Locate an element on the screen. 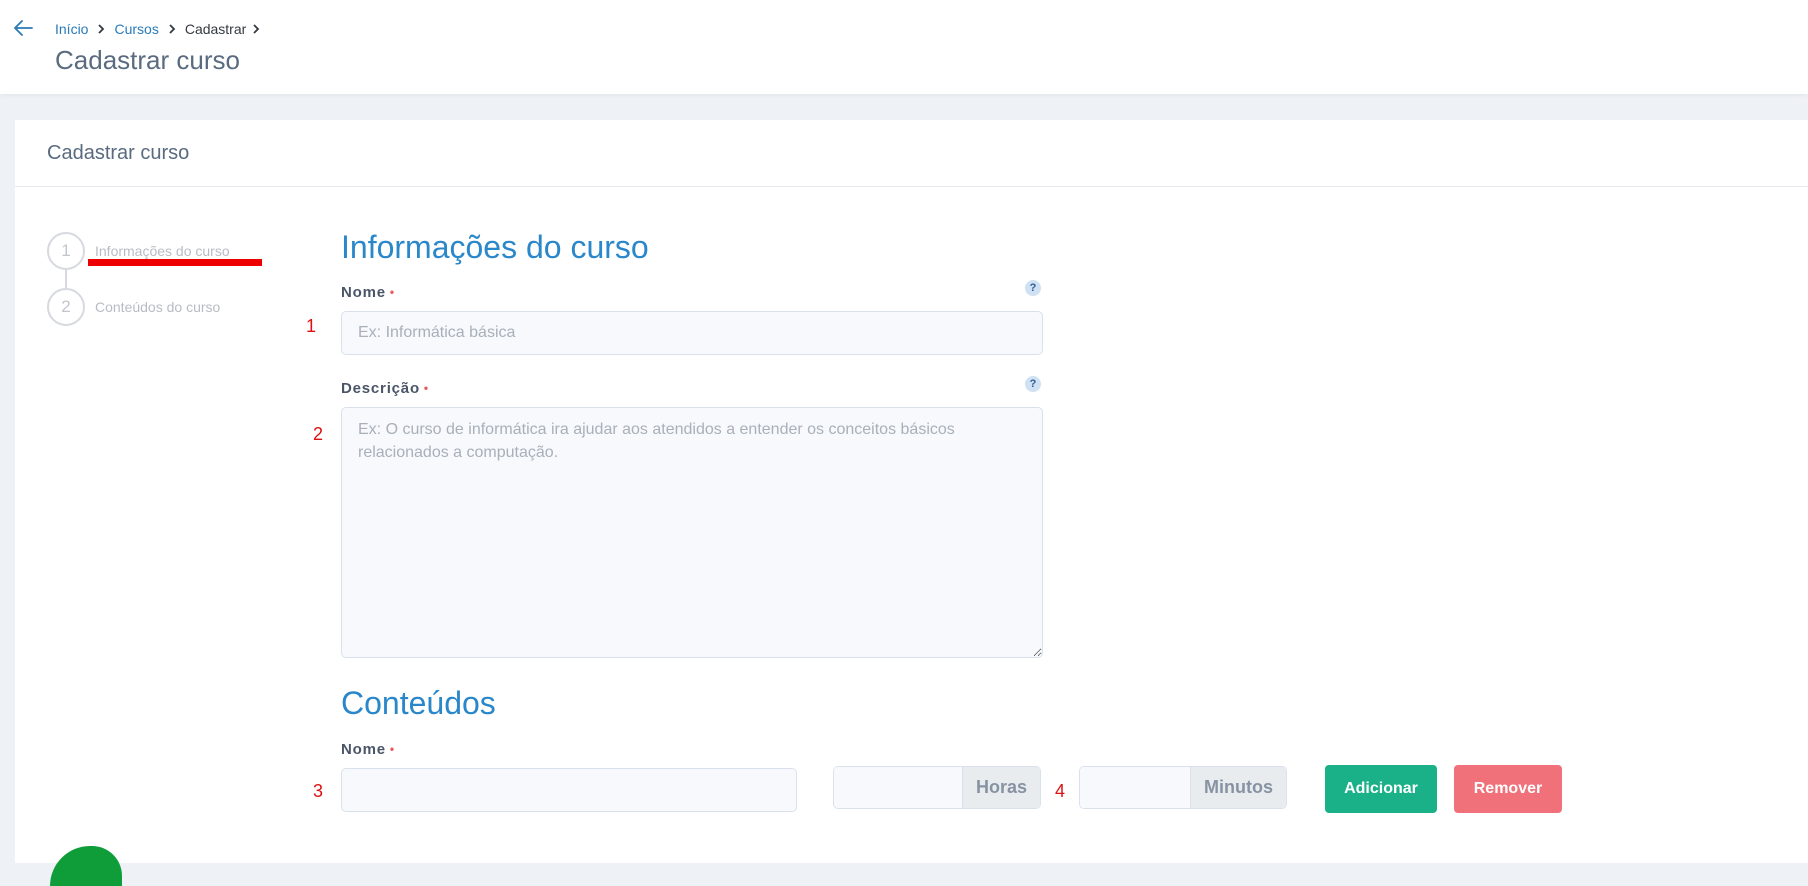 The height and width of the screenshot is (886, 1808). annotation-3: 3 is located at coordinates (318, 791).